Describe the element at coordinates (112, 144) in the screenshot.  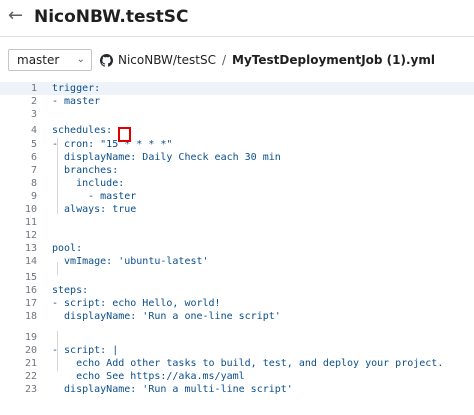
I see `code-text: - cron: "15 * * * *"` at that location.